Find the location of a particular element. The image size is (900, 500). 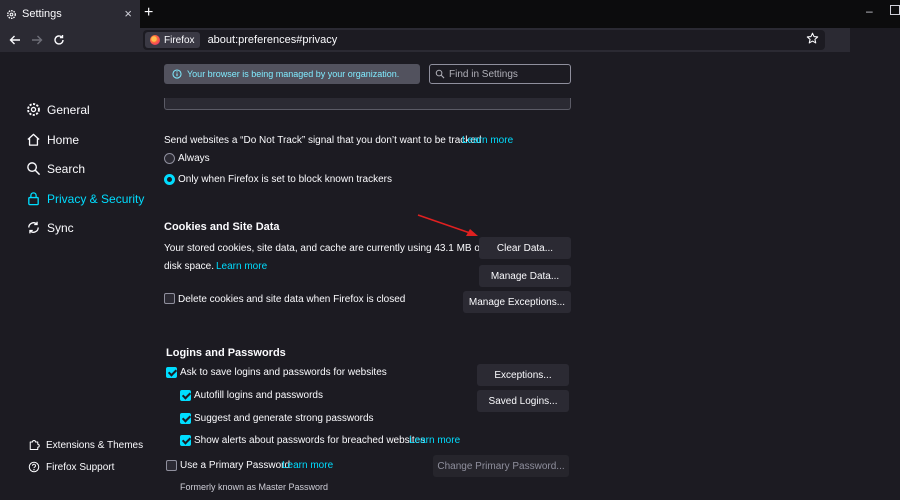

settings-search-input: Find in Settings is located at coordinates (500, 74).